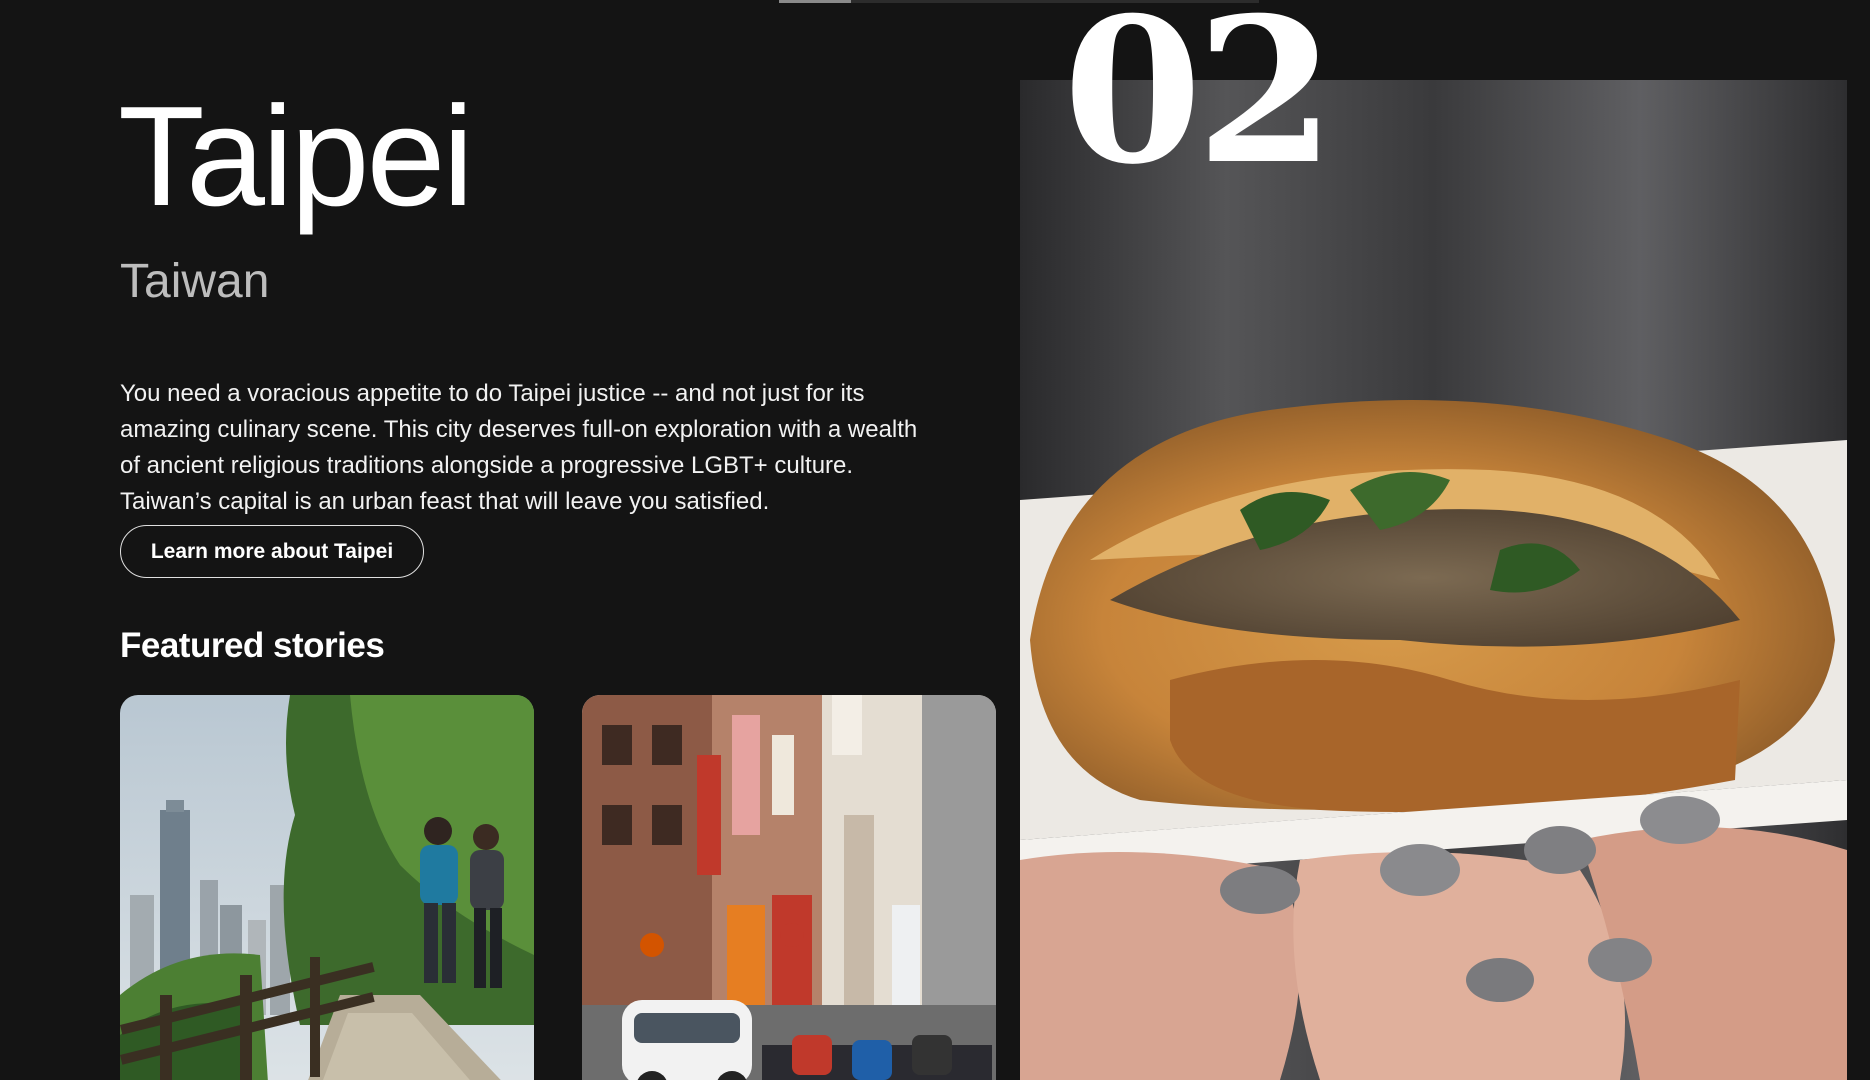  Describe the element at coordinates (815, 1) in the screenshot. I see `carousel-progress-fill` at that location.